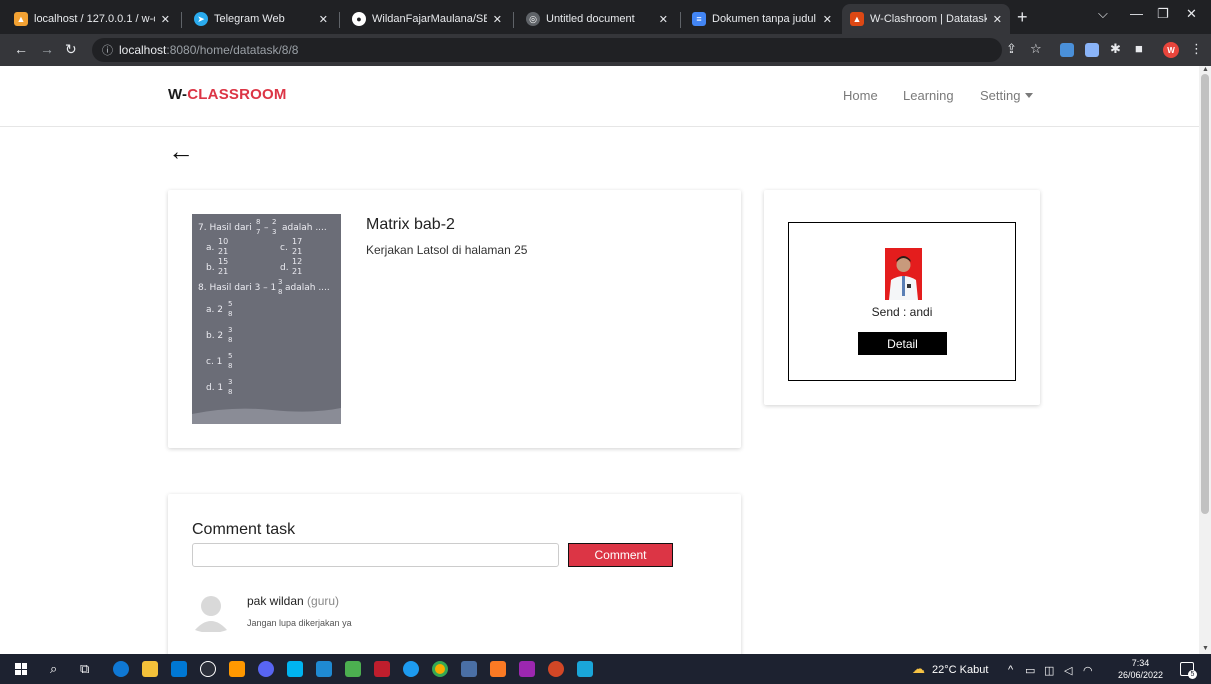  What do you see at coordinates (440, 669) in the screenshot?
I see `chrome-icon` at bounding box center [440, 669].